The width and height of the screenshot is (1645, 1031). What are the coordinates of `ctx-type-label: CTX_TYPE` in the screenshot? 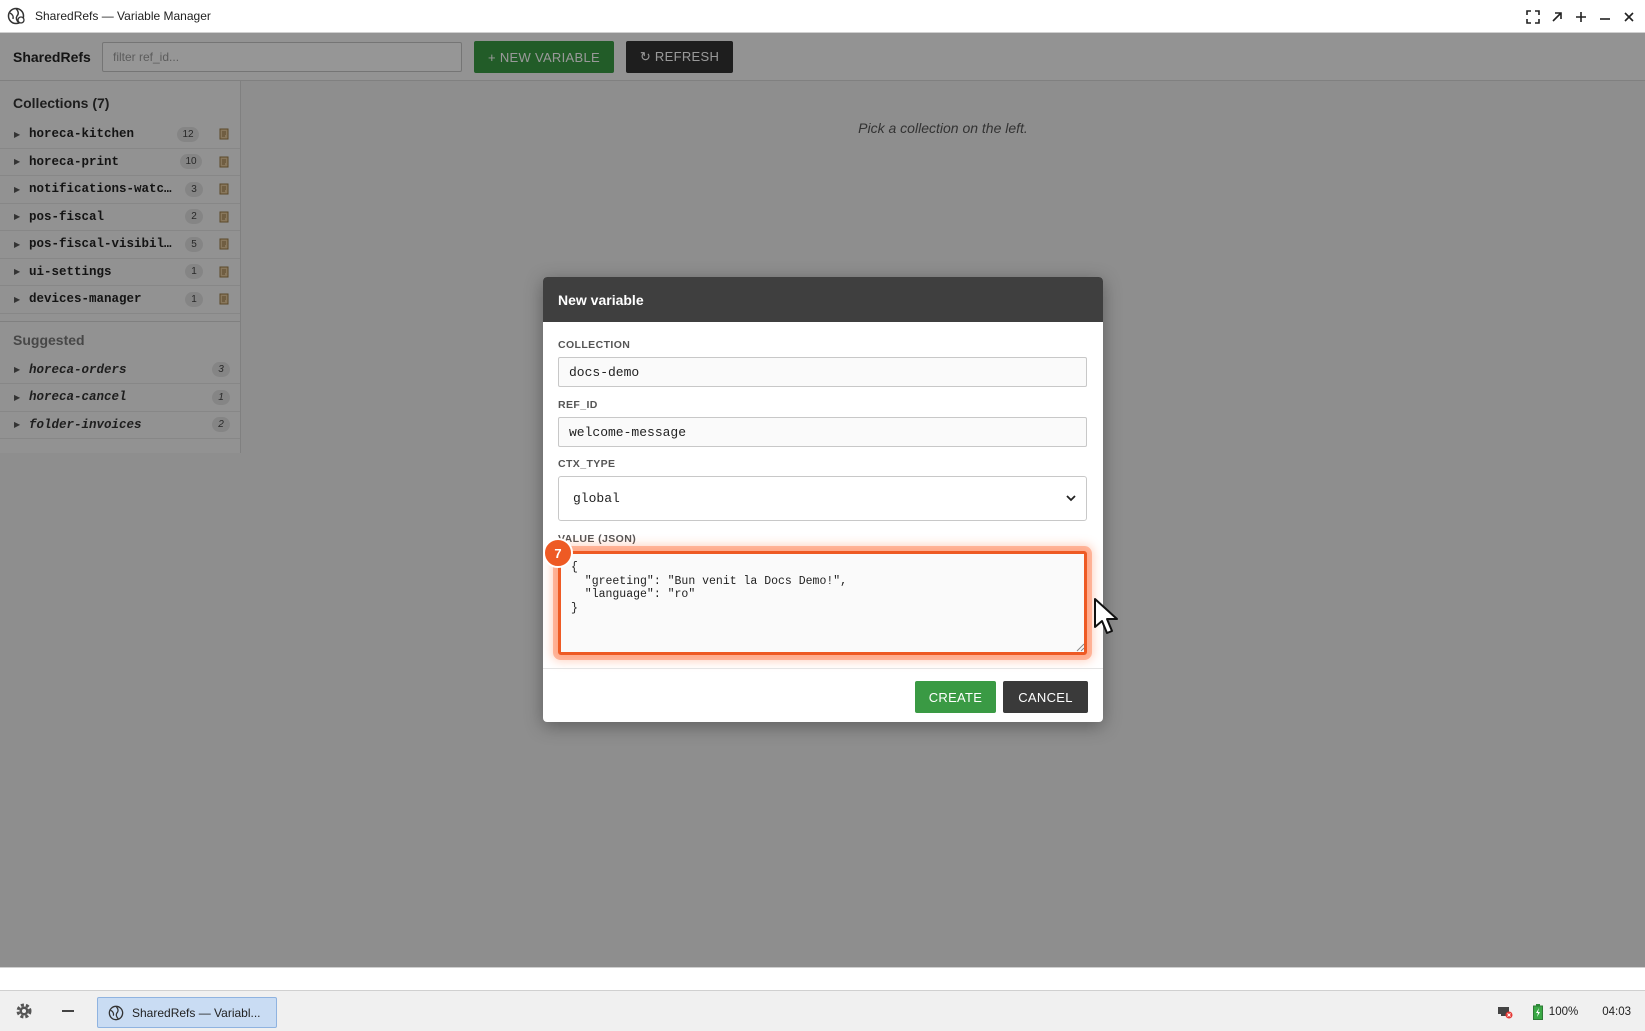 It's located at (587, 464).